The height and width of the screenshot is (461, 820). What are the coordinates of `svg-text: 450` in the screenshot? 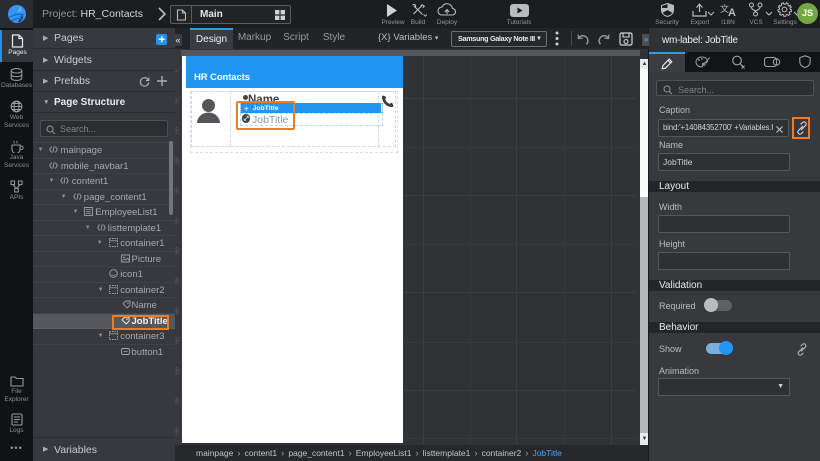 It's located at (177, 341).